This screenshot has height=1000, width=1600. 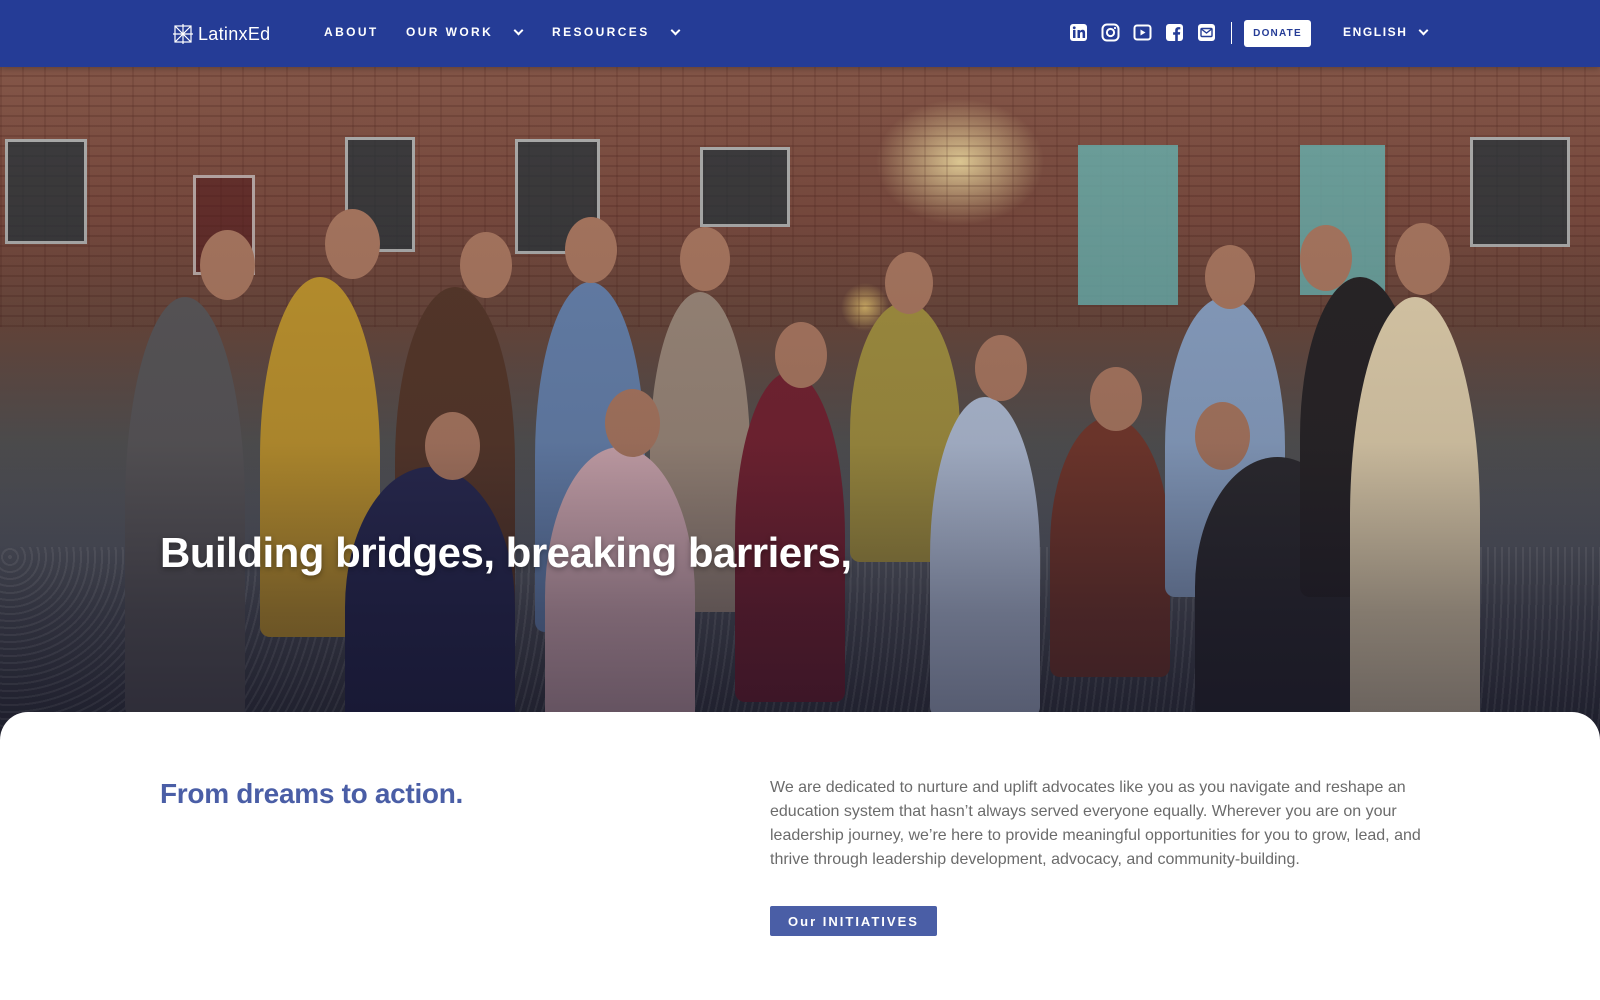 What do you see at coordinates (450, 32) in the screenshot?
I see `nav-link-our-work-label: OUR WORK` at bounding box center [450, 32].